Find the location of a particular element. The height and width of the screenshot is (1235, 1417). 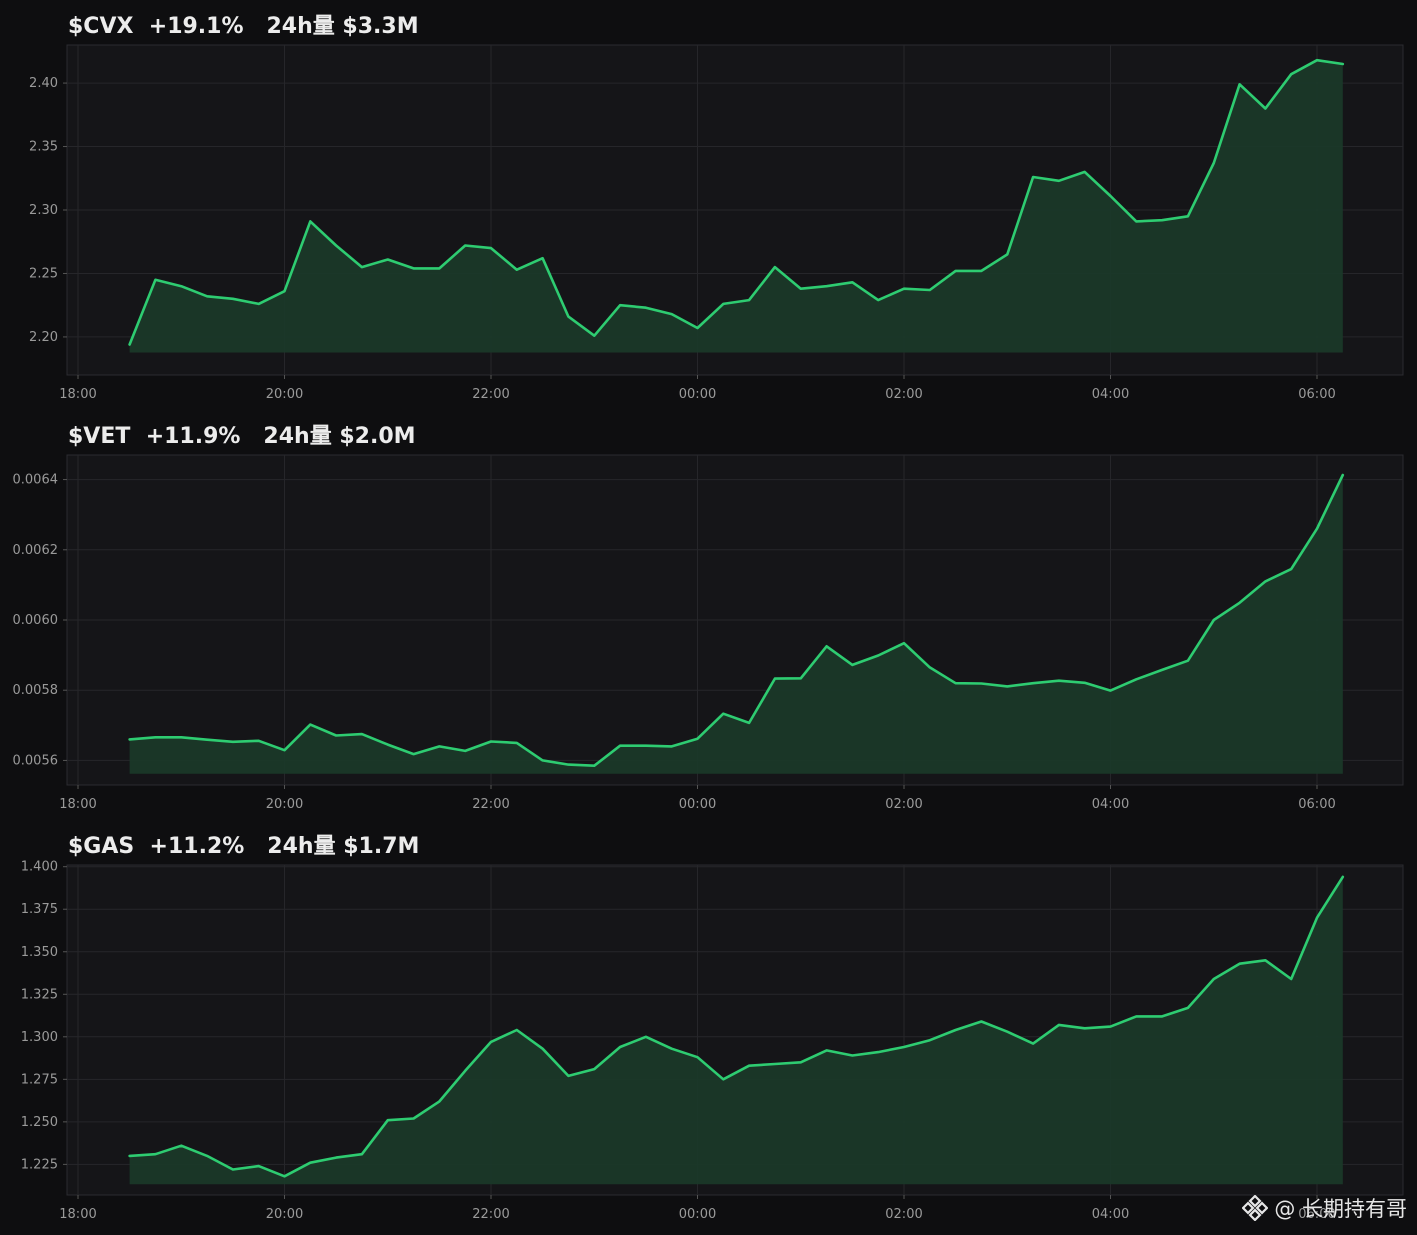

y-tick-label-gas: 1.300 is located at coordinates (39, 1037).